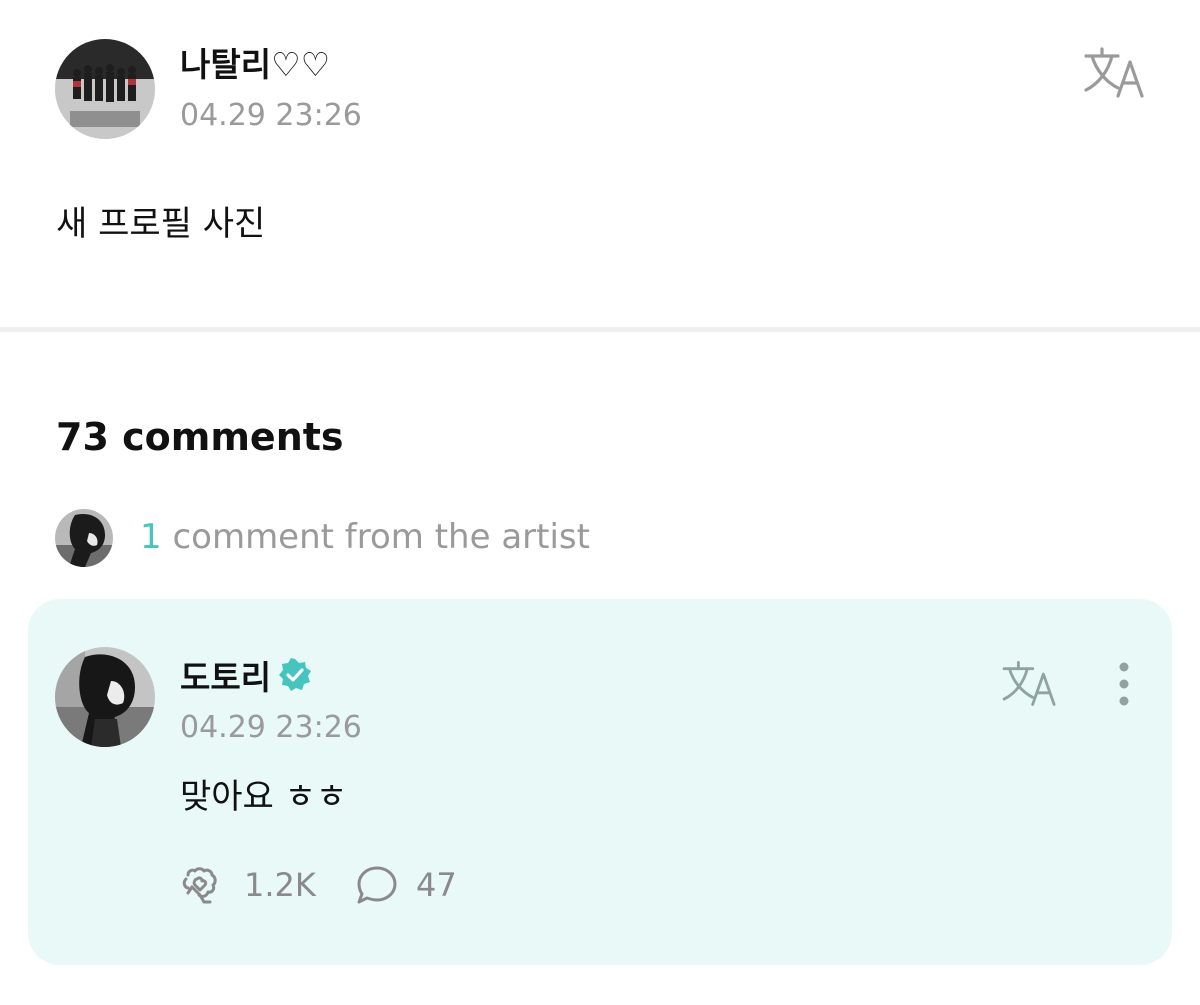 Image resolution: width=1200 pixels, height=1005 pixels. I want to click on artist-avatar-small, so click(84, 538).